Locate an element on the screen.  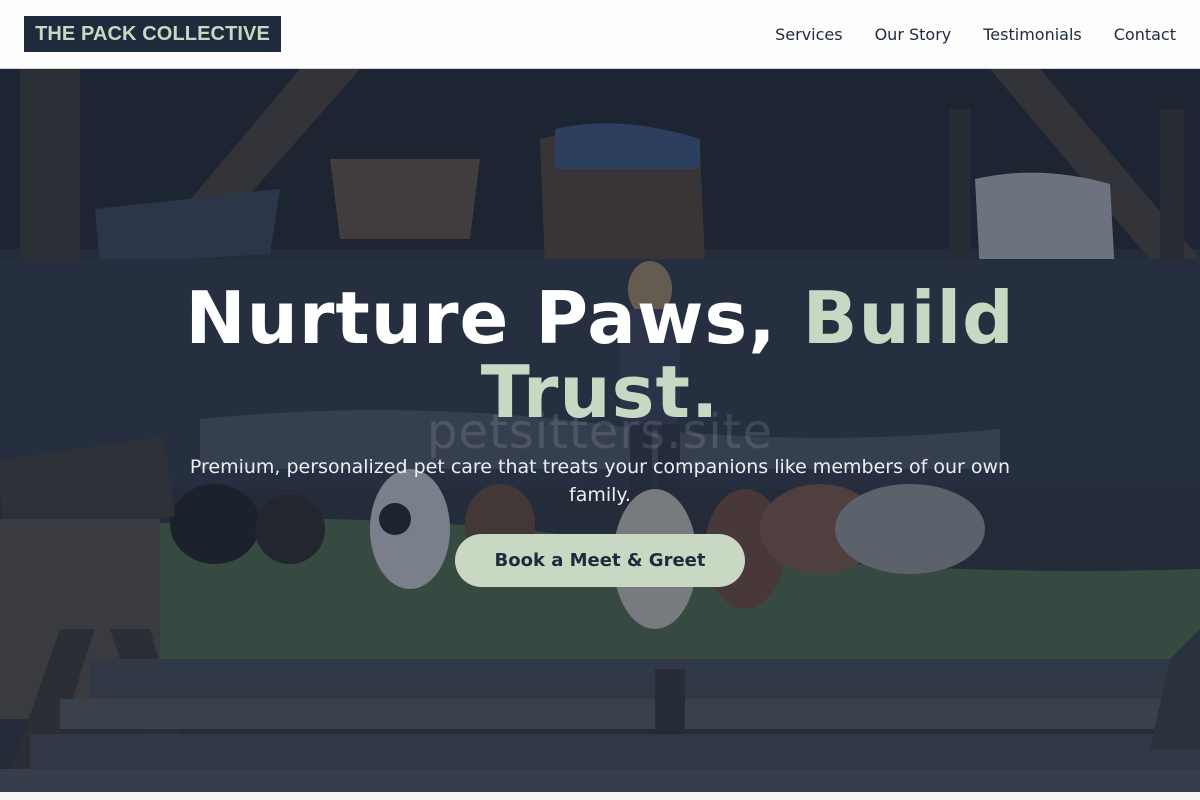
nav-link-services: Services is located at coordinates (808, 34).